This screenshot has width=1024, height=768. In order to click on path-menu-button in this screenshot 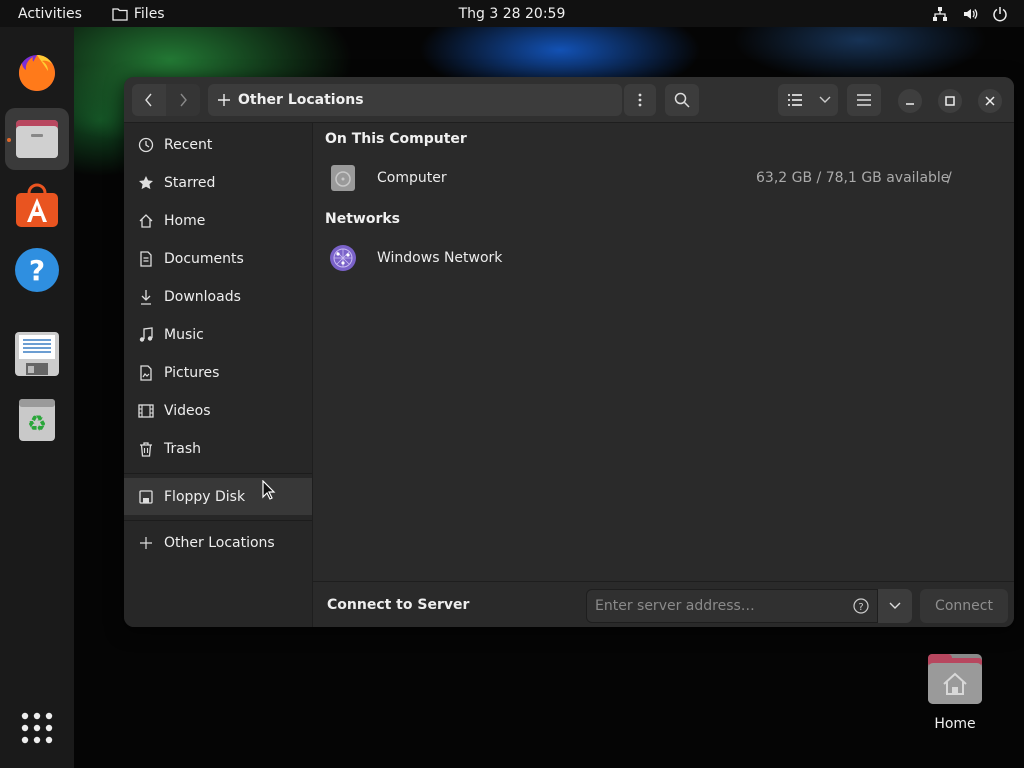, I will do `click(640, 100)`.